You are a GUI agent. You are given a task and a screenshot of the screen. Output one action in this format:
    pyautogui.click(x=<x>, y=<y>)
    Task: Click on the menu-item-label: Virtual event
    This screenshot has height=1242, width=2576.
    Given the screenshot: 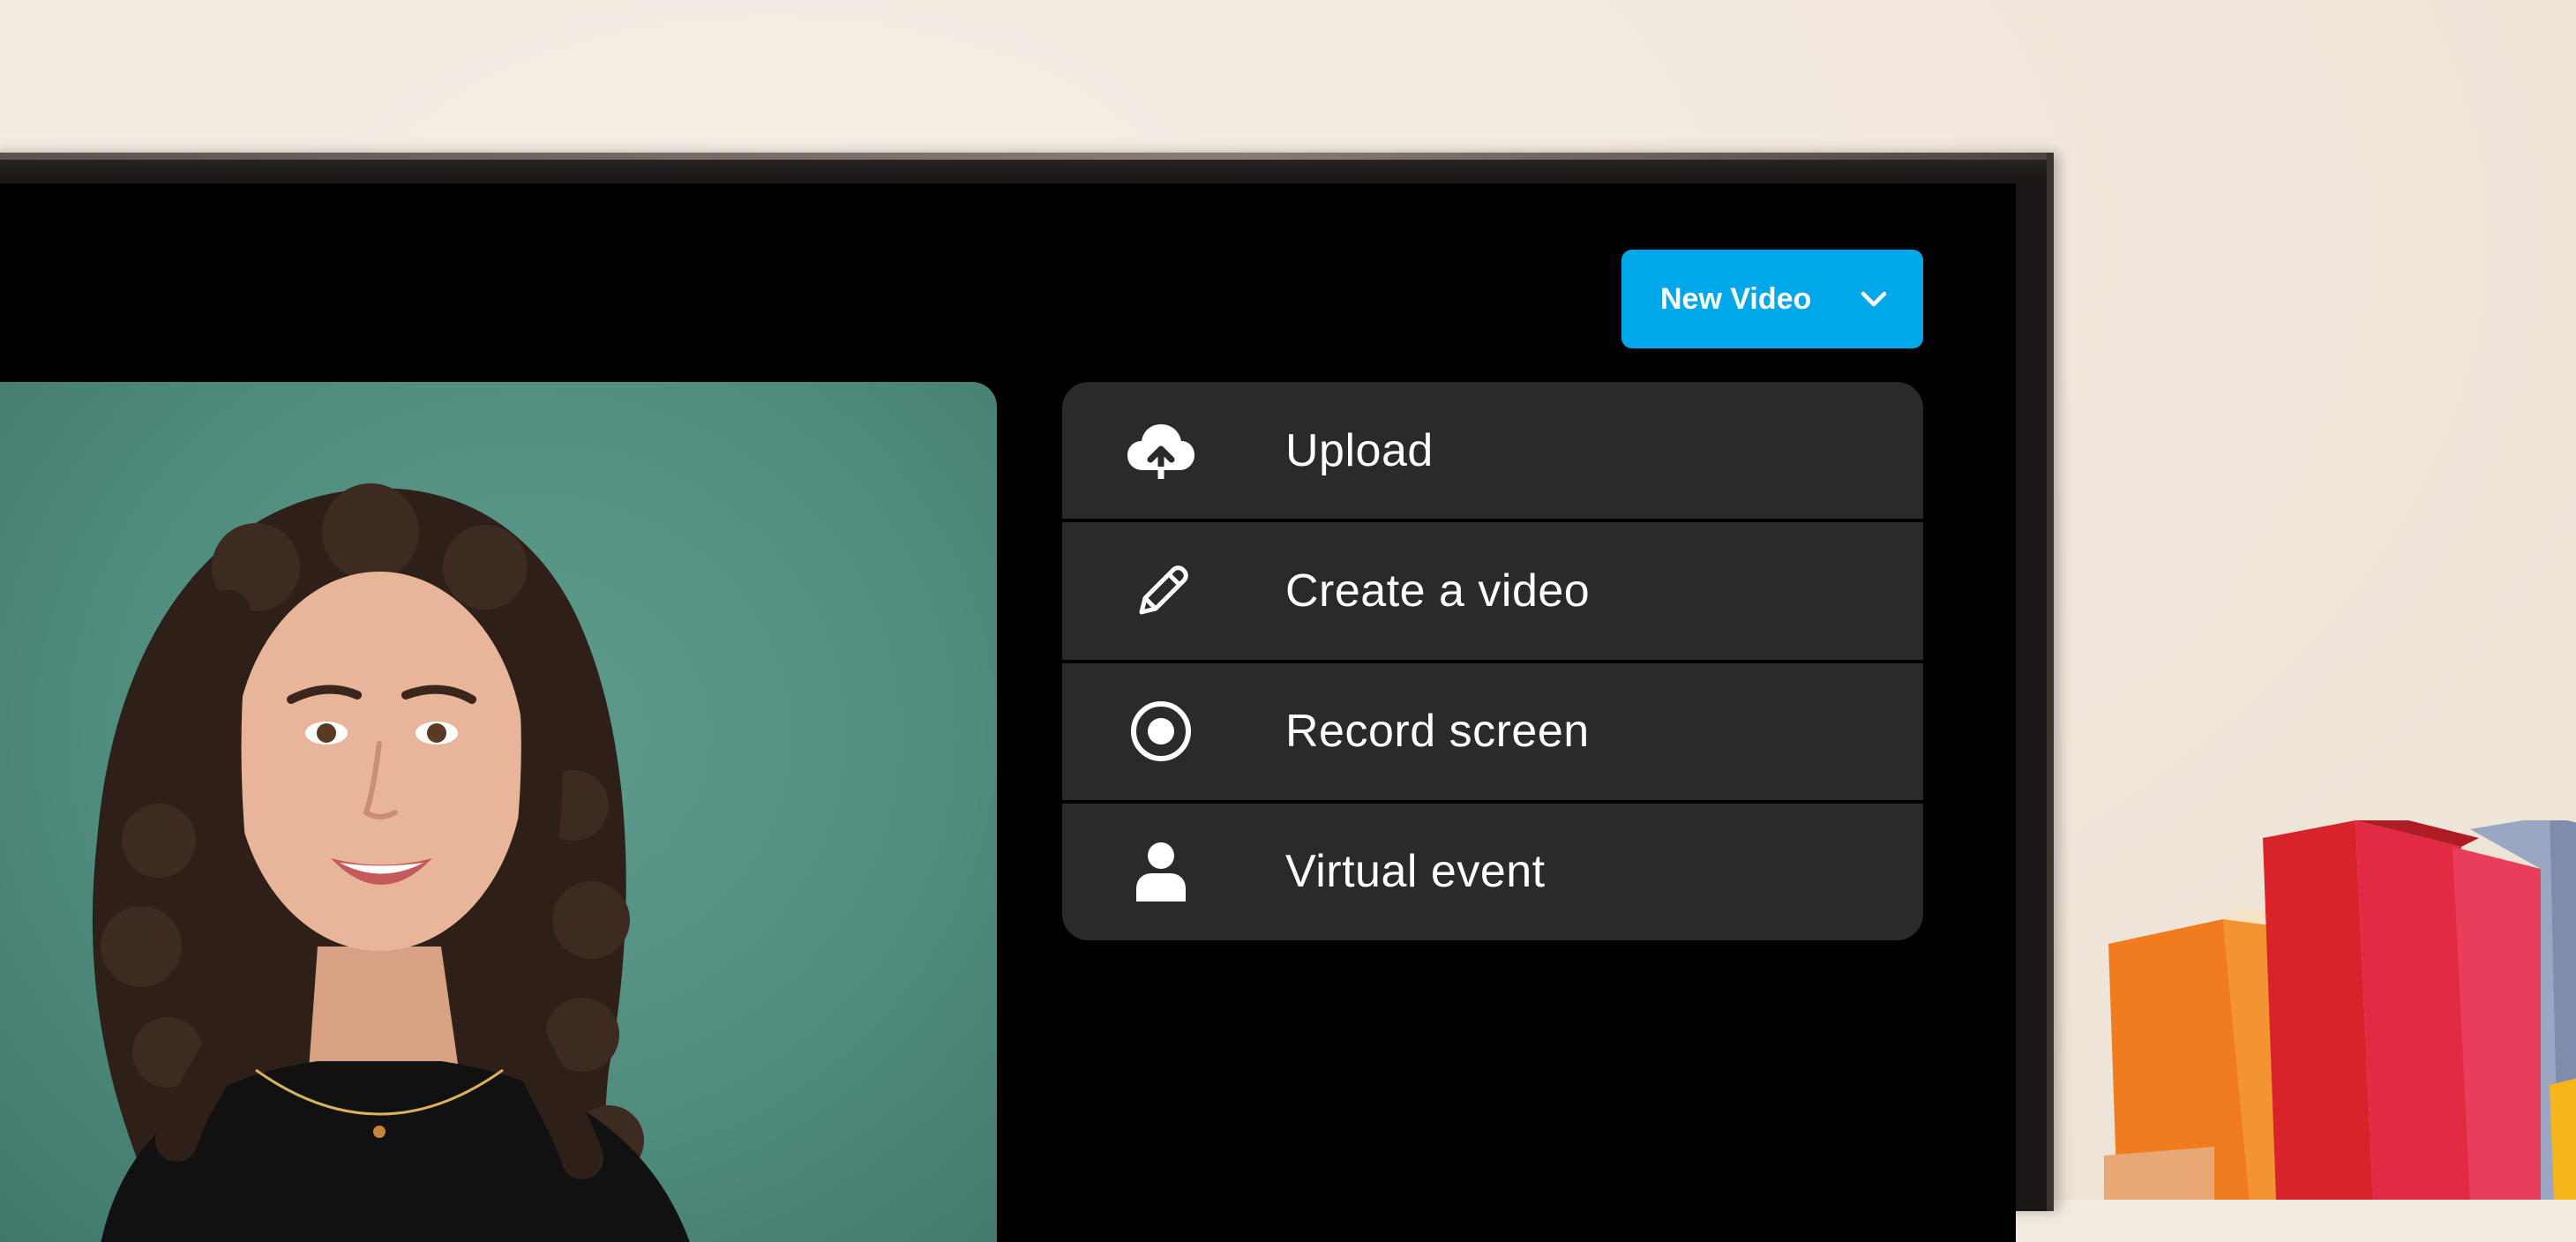 What is the action you would take?
    pyautogui.click(x=1416, y=872)
    